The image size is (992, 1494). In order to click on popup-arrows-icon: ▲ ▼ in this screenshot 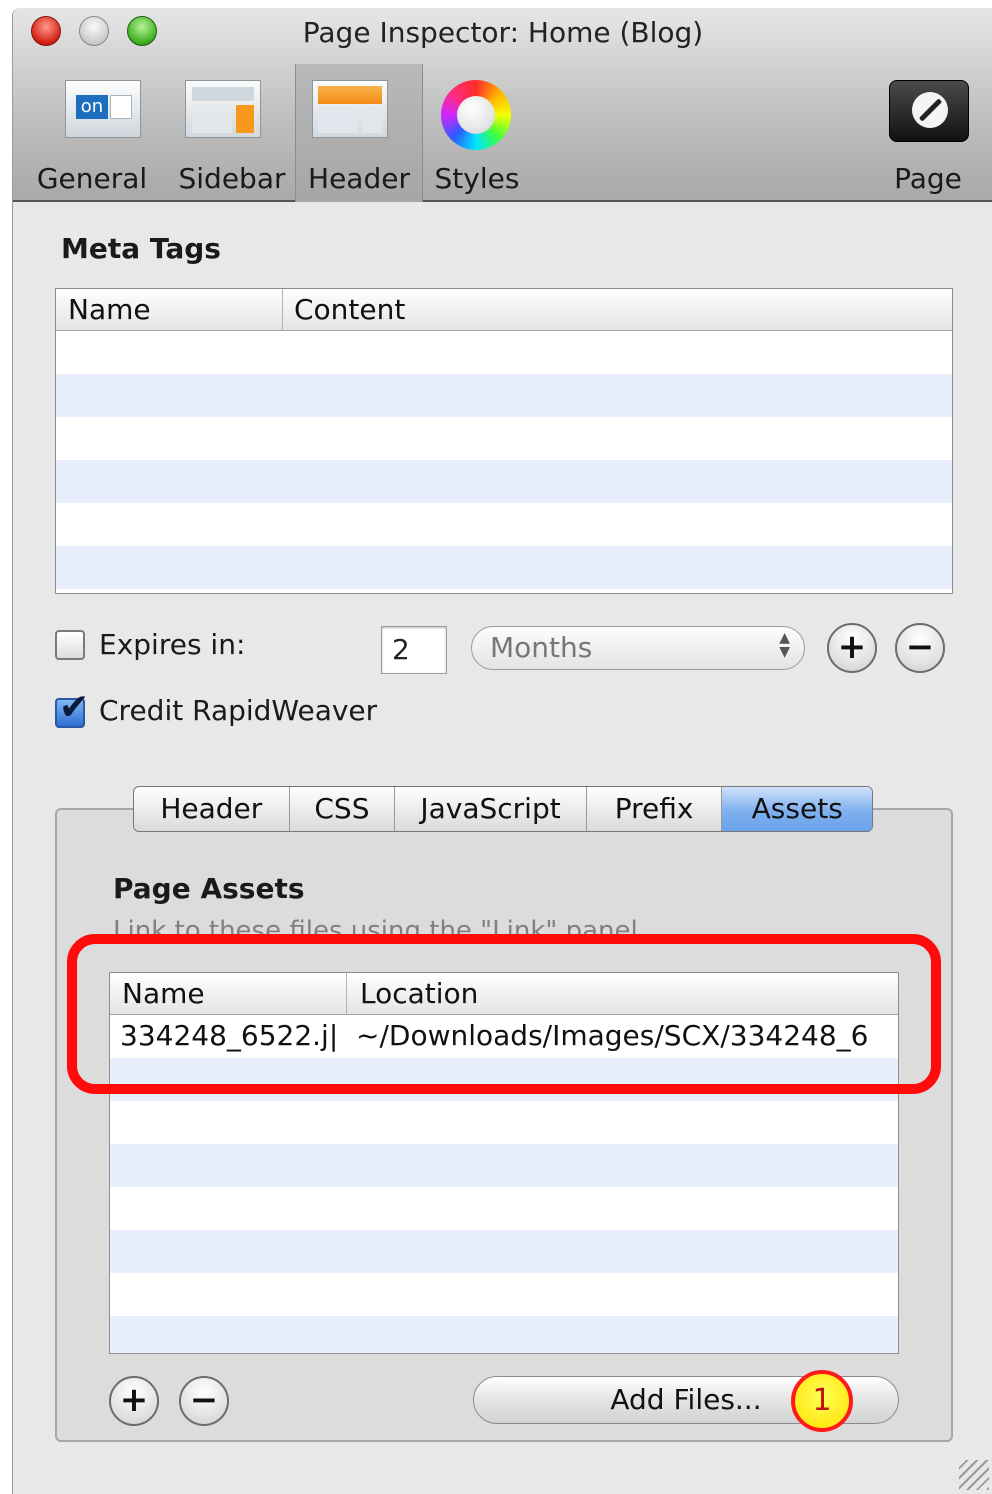, I will do `click(784, 645)`.